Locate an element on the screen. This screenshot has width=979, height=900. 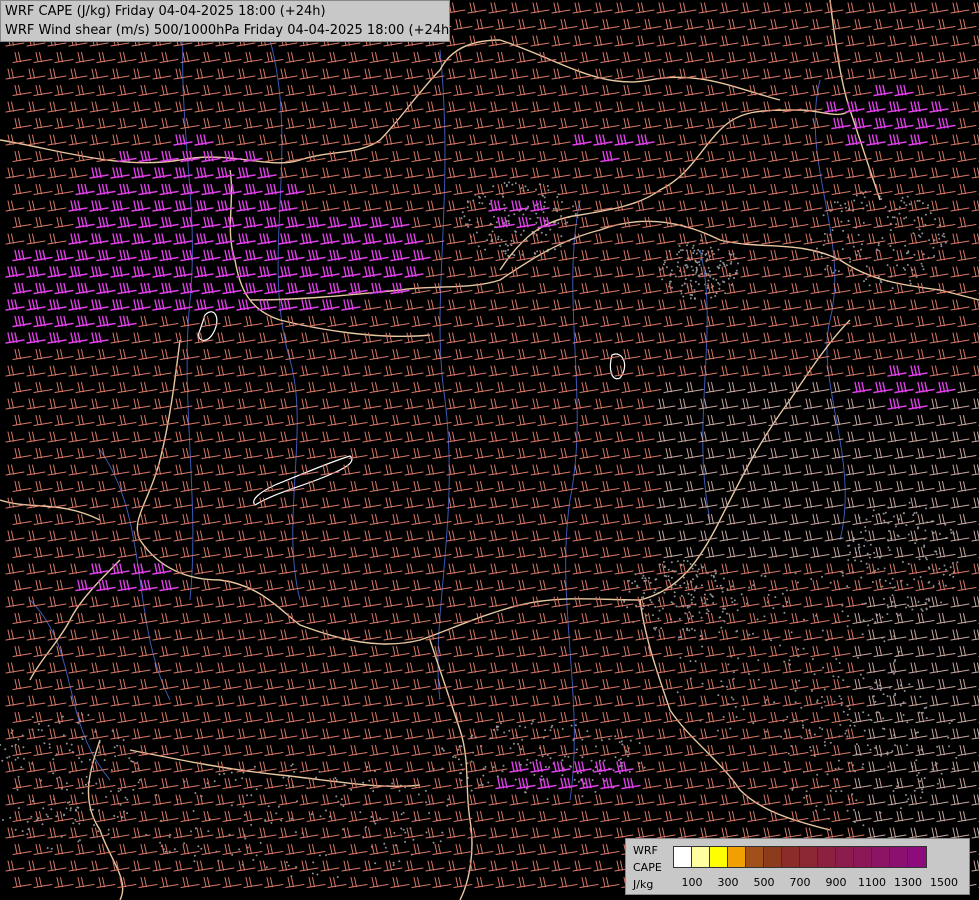
legend-tick-label: 1100 is located at coordinates (872, 882).